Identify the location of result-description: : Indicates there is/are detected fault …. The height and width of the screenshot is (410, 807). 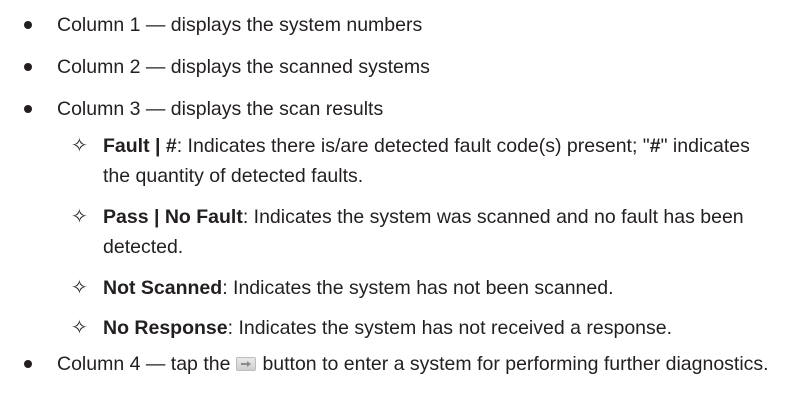
(413, 146).